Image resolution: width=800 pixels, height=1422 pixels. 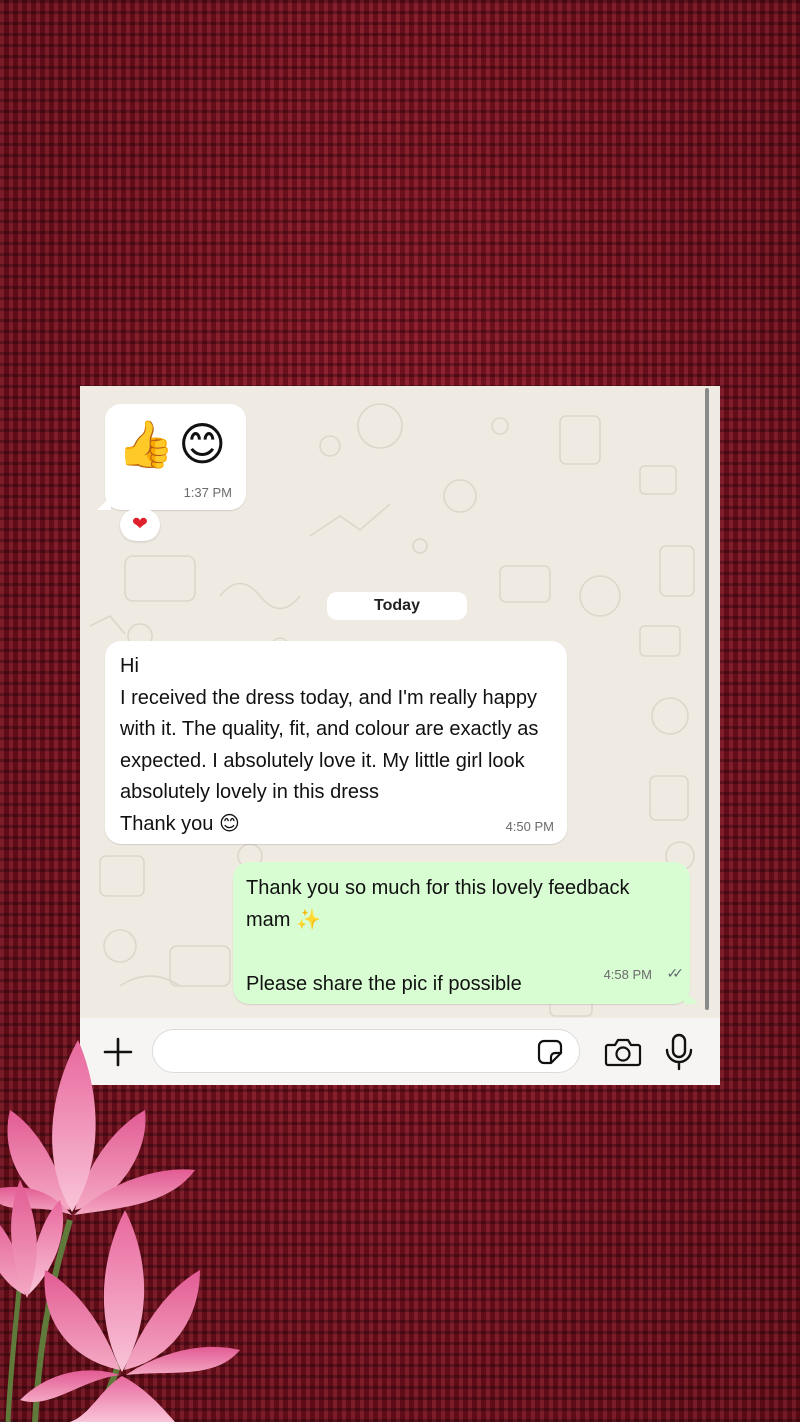 What do you see at coordinates (207, 492) in the screenshot?
I see `message-timestamp: 1:37 PM` at bounding box center [207, 492].